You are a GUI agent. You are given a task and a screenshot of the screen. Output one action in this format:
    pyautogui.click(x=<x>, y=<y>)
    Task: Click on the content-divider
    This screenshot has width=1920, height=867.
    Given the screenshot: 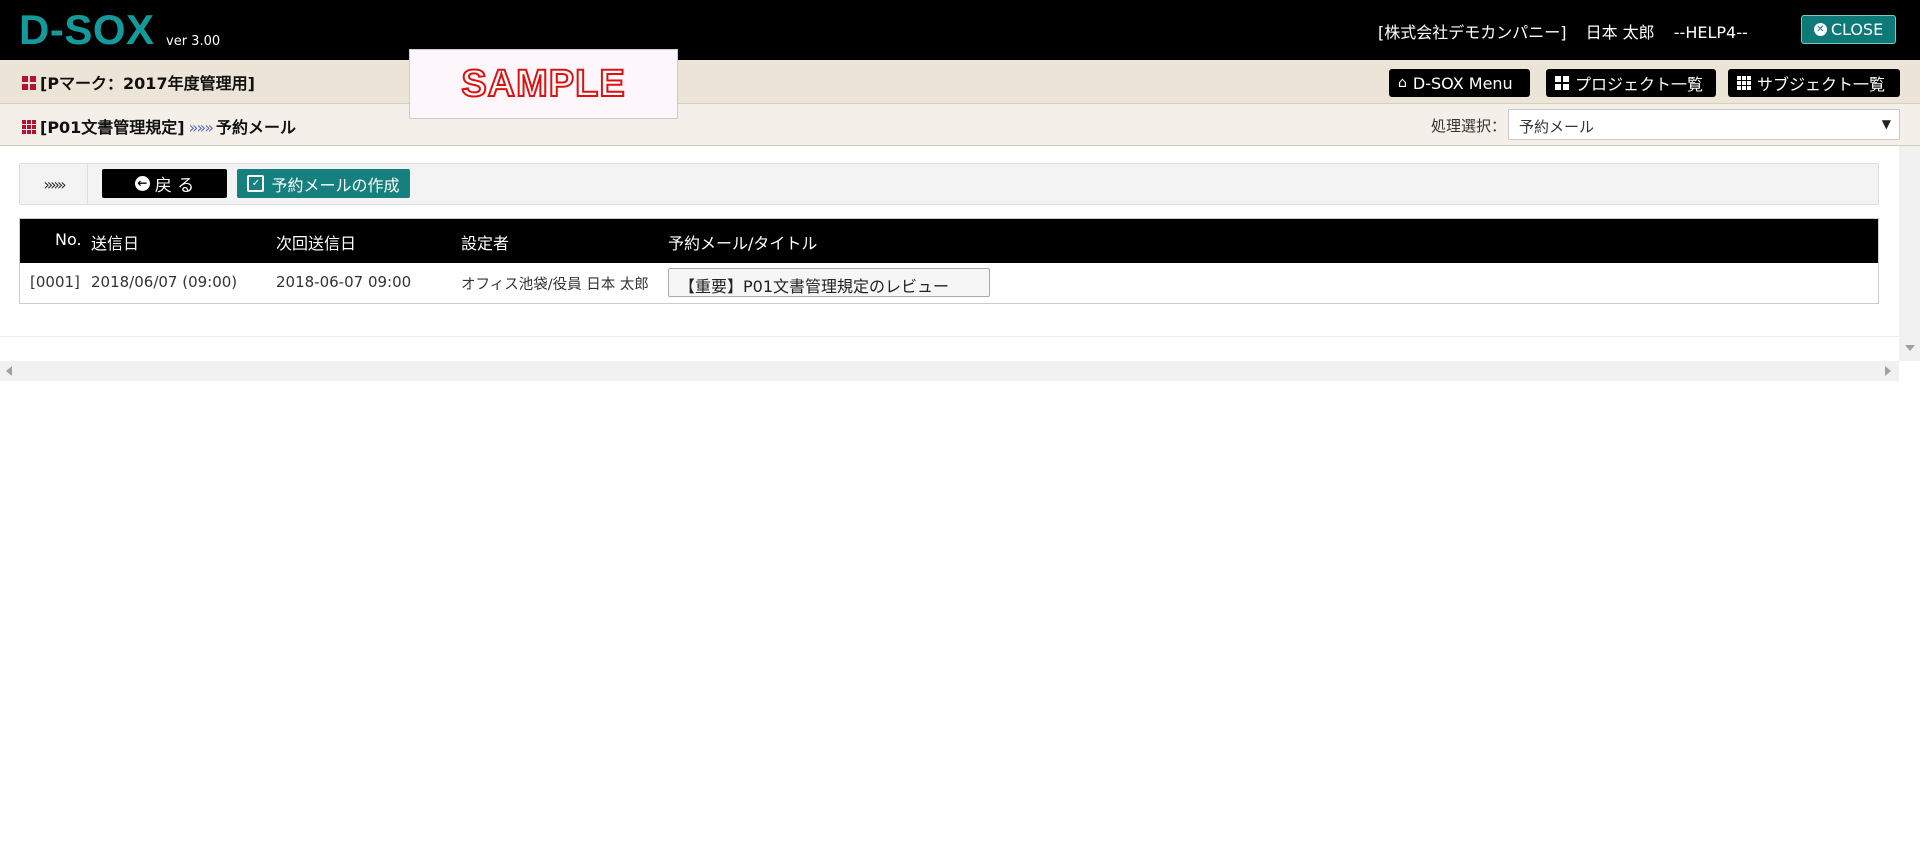 What is the action you would take?
    pyautogui.click(x=949, y=336)
    